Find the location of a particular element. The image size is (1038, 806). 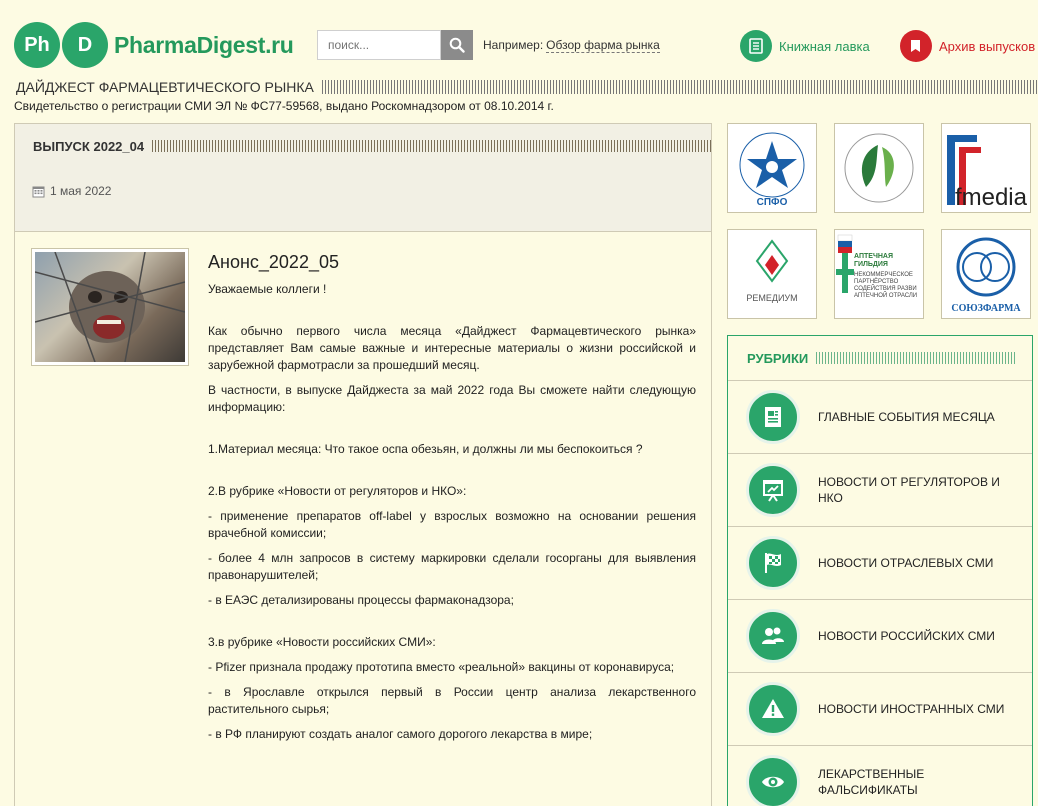

issue-date: 1 мая 2022 is located at coordinates (71, 191).